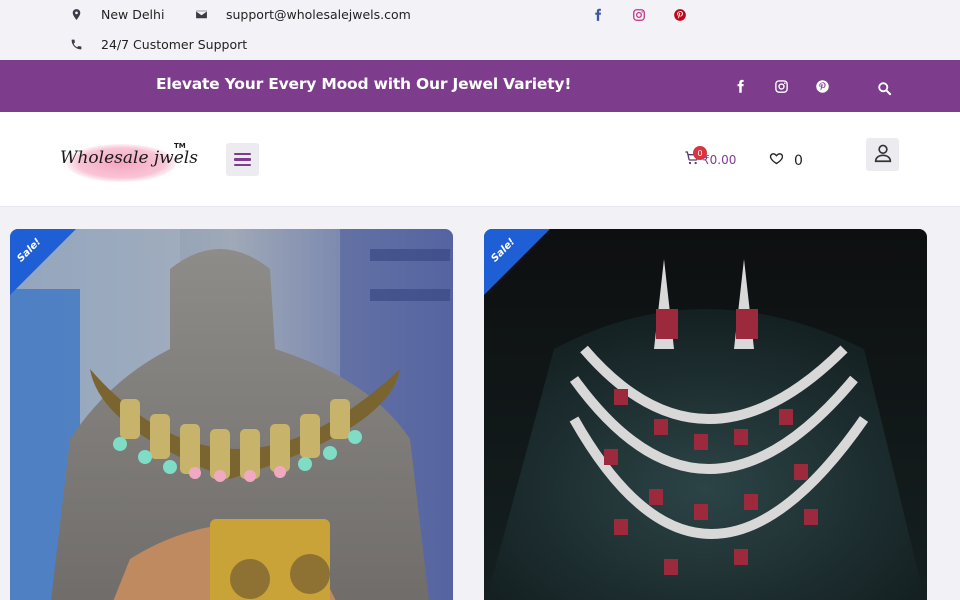  I want to click on location-text: New Delhi, so click(133, 14).